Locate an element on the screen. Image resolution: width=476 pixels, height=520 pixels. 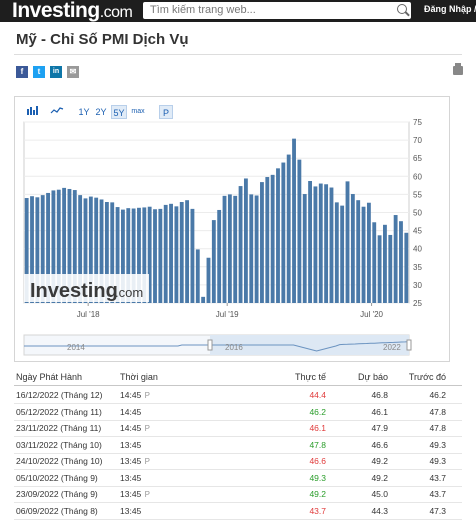
email-share-icon: ✉ is located at coordinates (73, 72).